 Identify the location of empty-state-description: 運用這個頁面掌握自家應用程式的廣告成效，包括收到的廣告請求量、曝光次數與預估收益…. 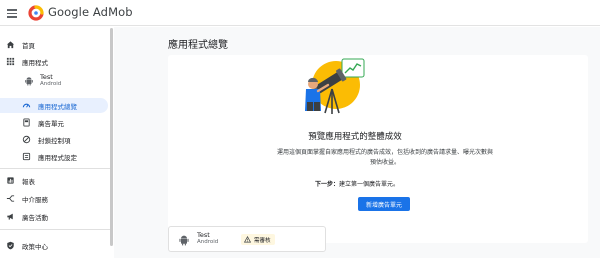
(384, 157).